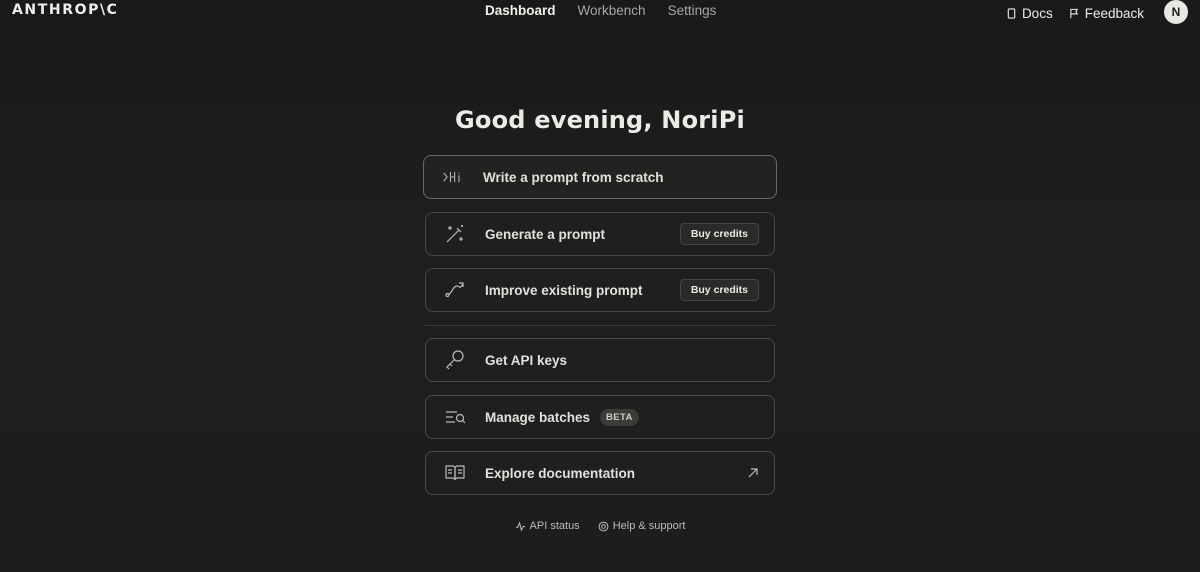  Describe the element at coordinates (1073, 13) in the screenshot. I see `flag-icon` at that location.